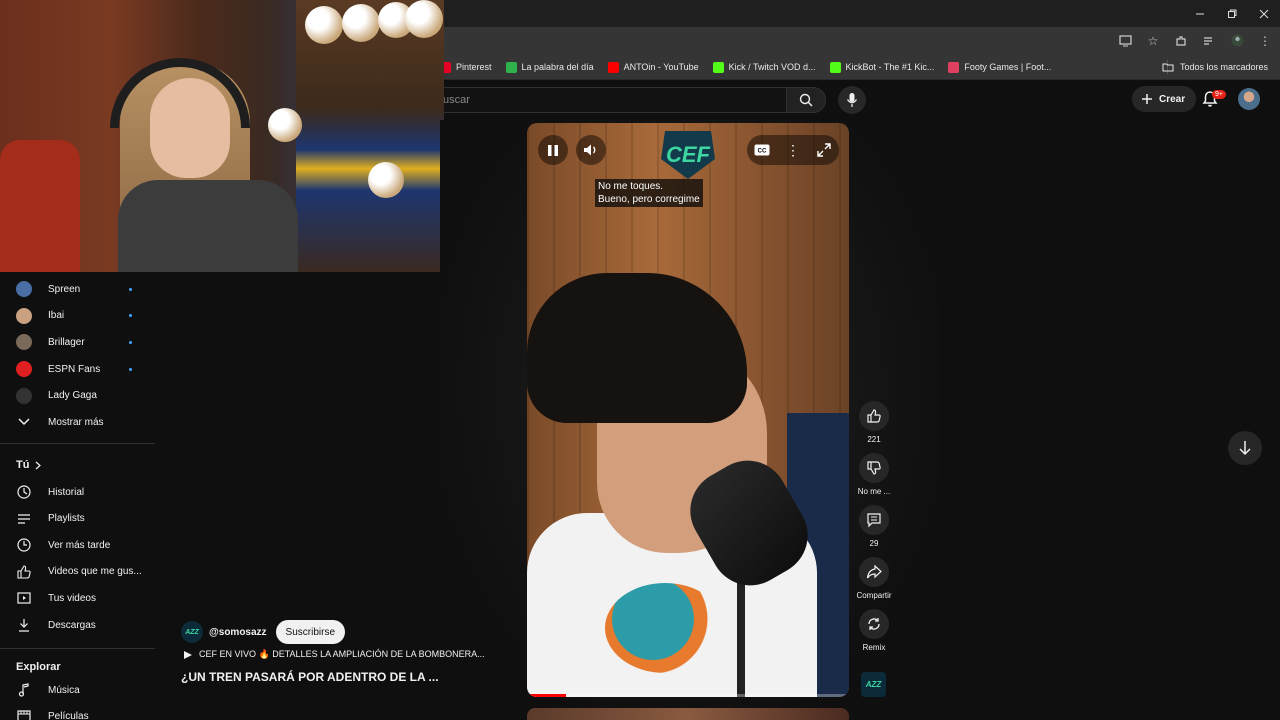 This screenshot has width=1280, height=720. What do you see at coordinates (238, 632) in the screenshot?
I see `channel-handle: @somosazz` at bounding box center [238, 632].